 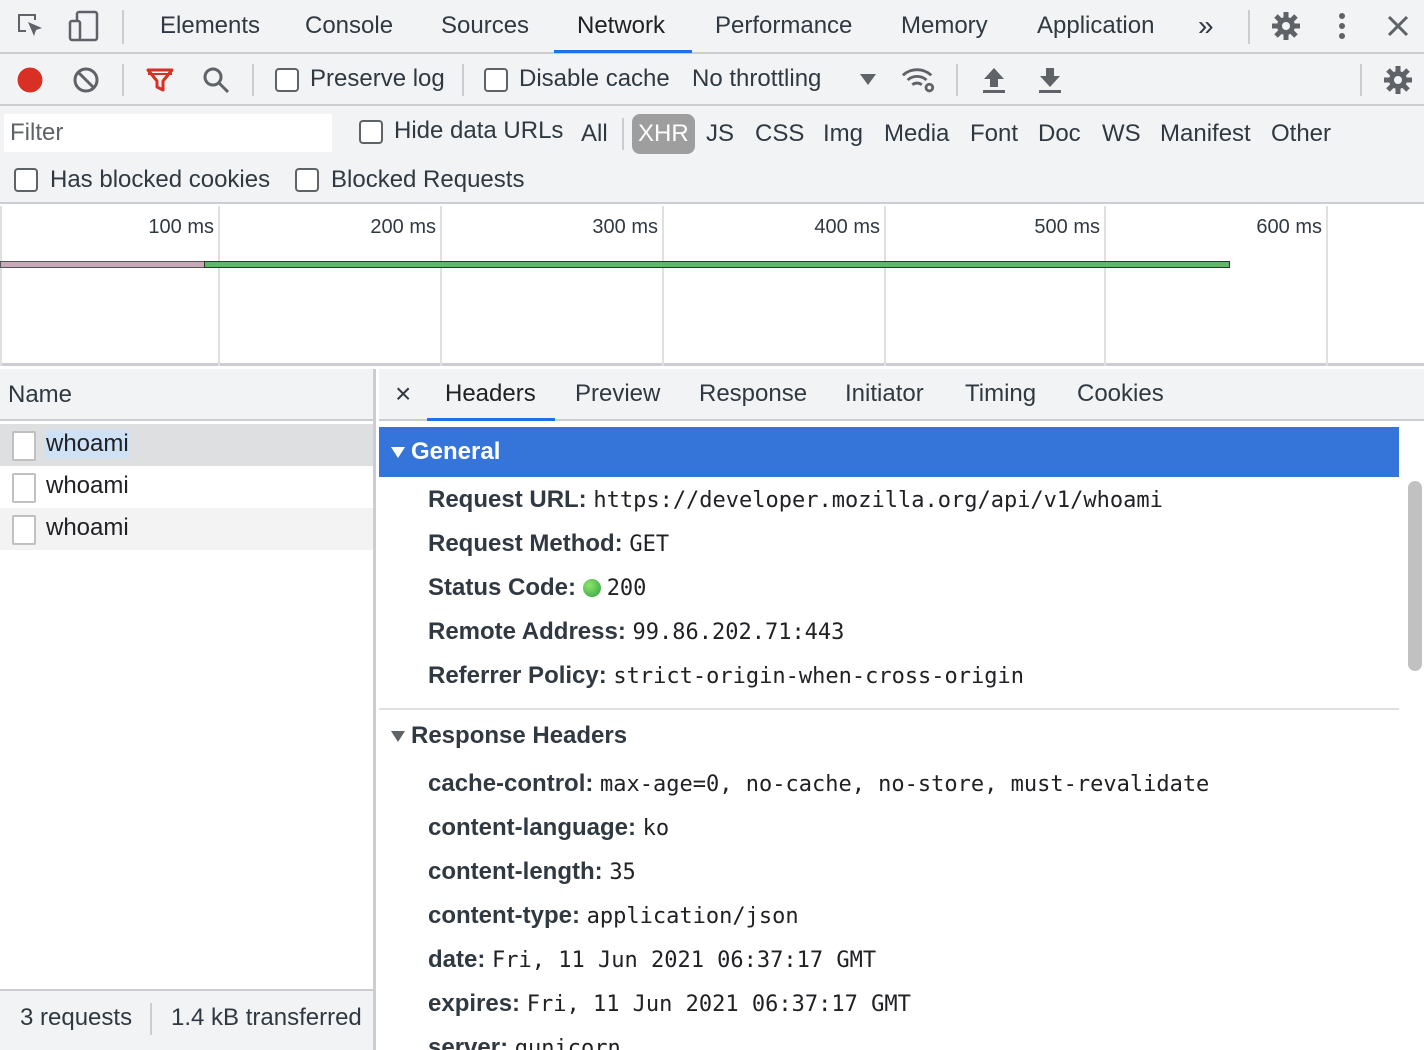 I want to click on type-filter-other: Other, so click(x=1301, y=134).